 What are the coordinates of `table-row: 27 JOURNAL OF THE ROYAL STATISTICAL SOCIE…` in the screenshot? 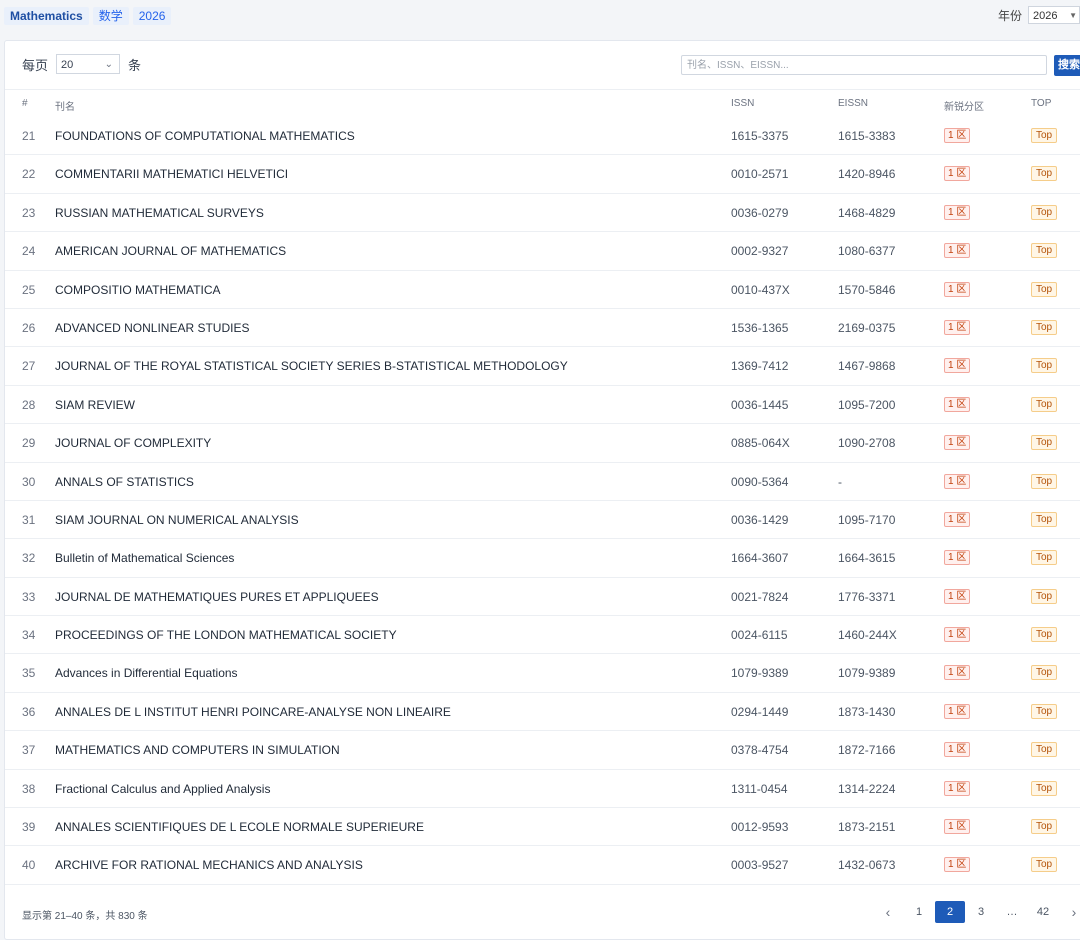 It's located at (542, 366).